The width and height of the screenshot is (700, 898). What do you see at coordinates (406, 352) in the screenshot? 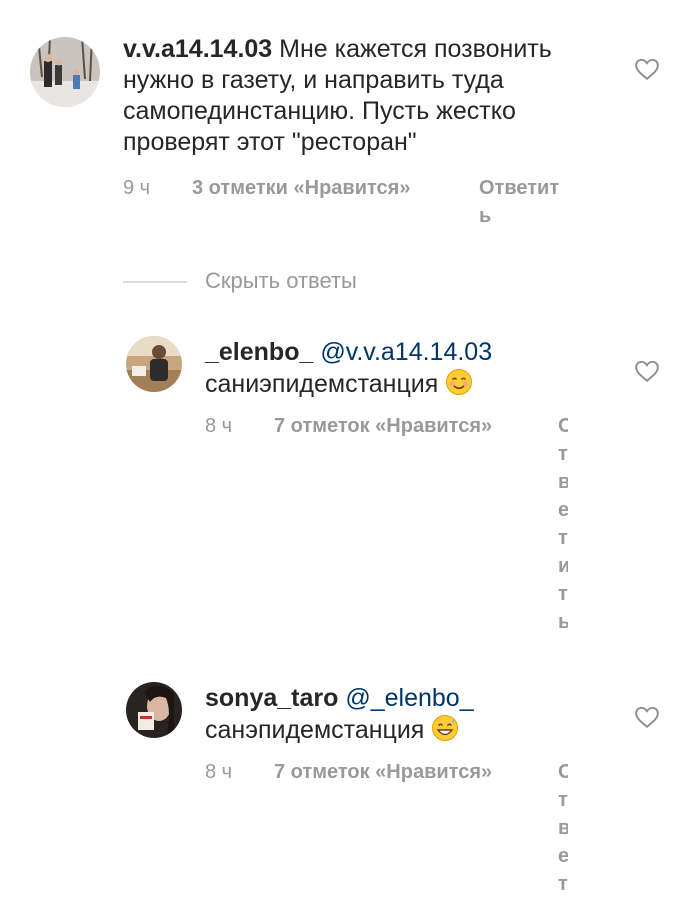
I see `reply-mention-link: @v.v.a14.14.03` at bounding box center [406, 352].